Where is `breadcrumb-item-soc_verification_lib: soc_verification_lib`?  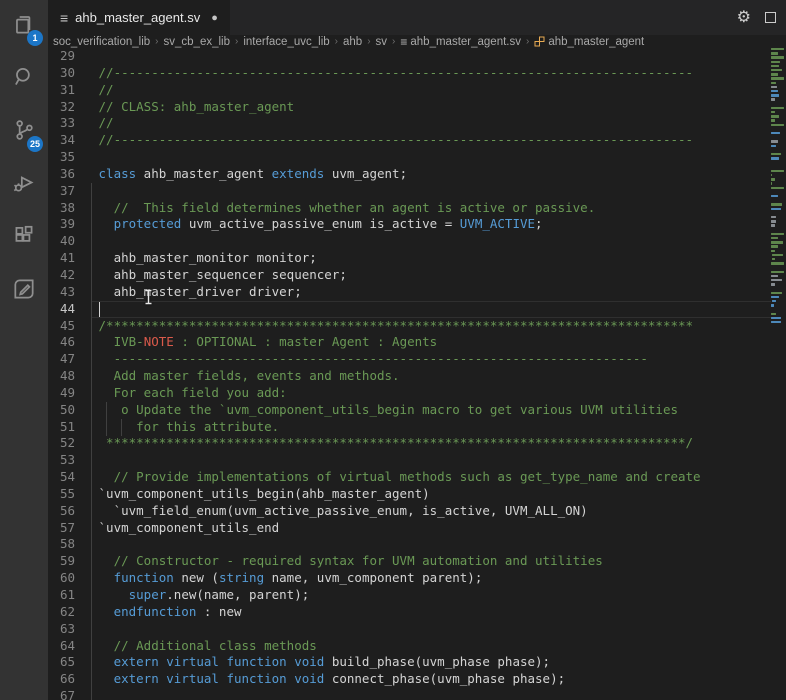
breadcrumb-item-soc_verification_lib: soc_verification_lib is located at coordinates (101, 42).